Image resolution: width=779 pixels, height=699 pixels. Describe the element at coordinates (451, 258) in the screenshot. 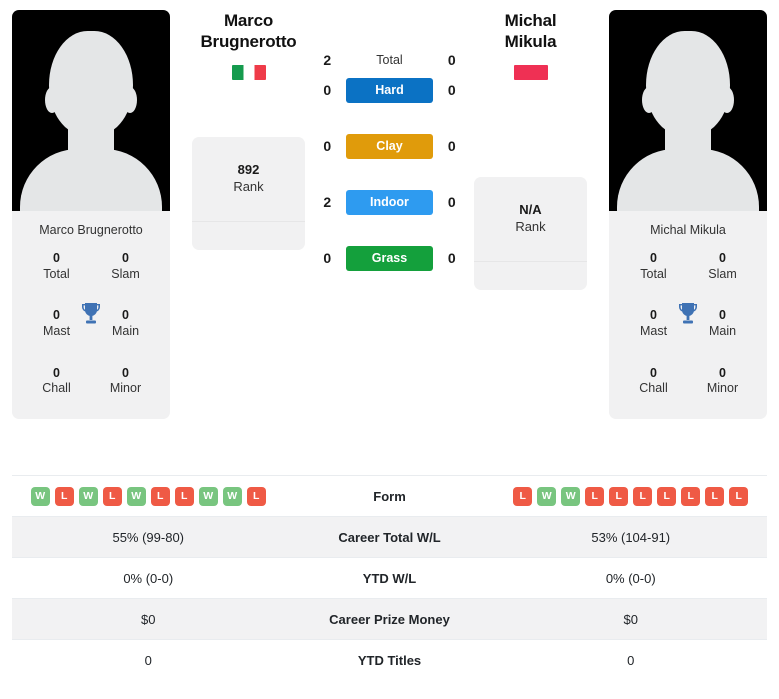

I see `h2h-grass-right-score: 0` at that location.